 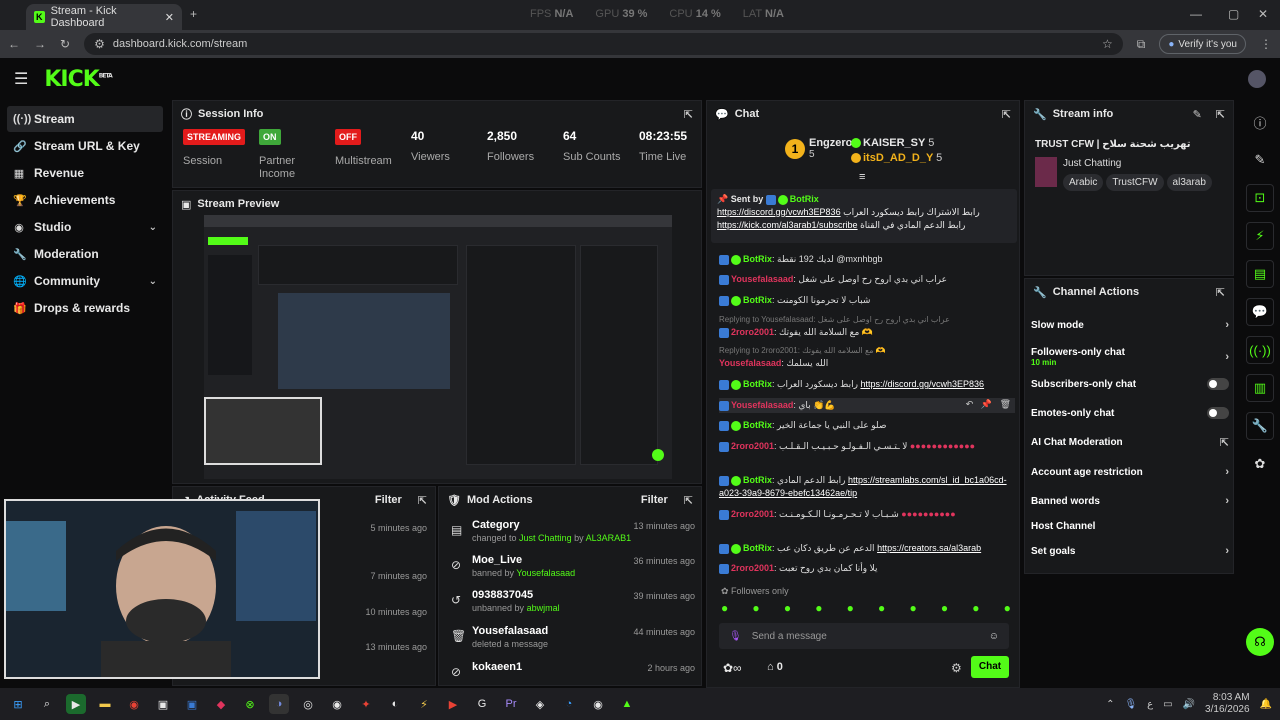 I want to click on chat-filter-icon: ≡, so click(x=862, y=177).